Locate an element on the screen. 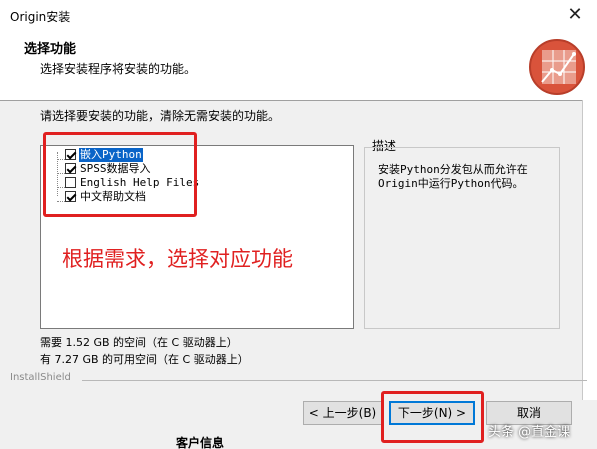  description-text: 安装Python分发包从而允许在Origin中运行Python代码。 is located at coordinates (453, 176).